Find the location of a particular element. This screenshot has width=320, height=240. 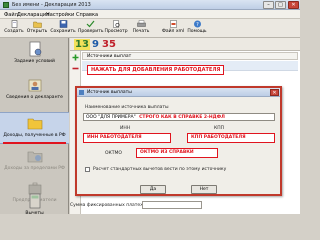

menu-help: Справка is located at coordinates (87, 15).